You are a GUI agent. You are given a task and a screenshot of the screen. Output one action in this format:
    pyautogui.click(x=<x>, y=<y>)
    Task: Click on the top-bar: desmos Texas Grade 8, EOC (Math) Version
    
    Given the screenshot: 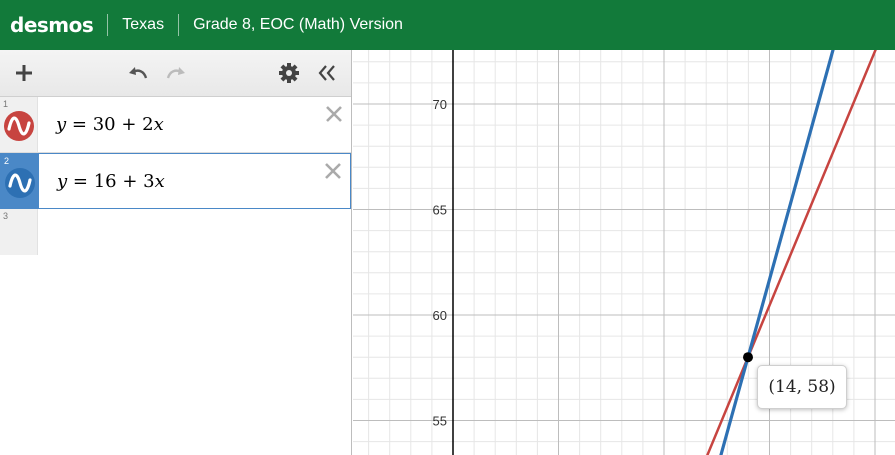 What is the action you would take?
    pyautogui.click(x=447, y=25)
    